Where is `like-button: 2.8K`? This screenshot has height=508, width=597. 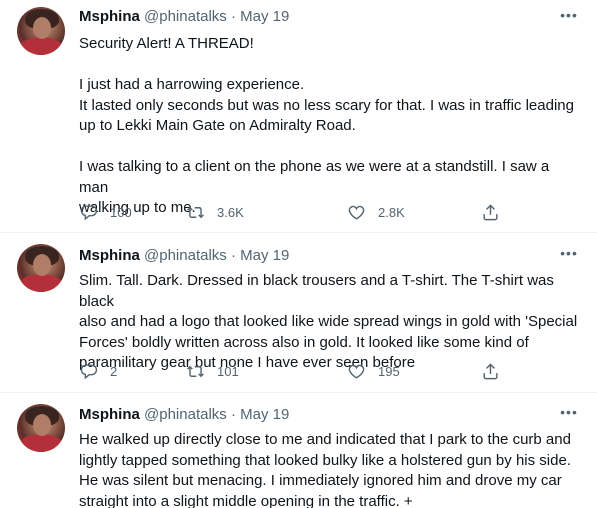 like-button: 2.8K is located at coordinates (376, 212).